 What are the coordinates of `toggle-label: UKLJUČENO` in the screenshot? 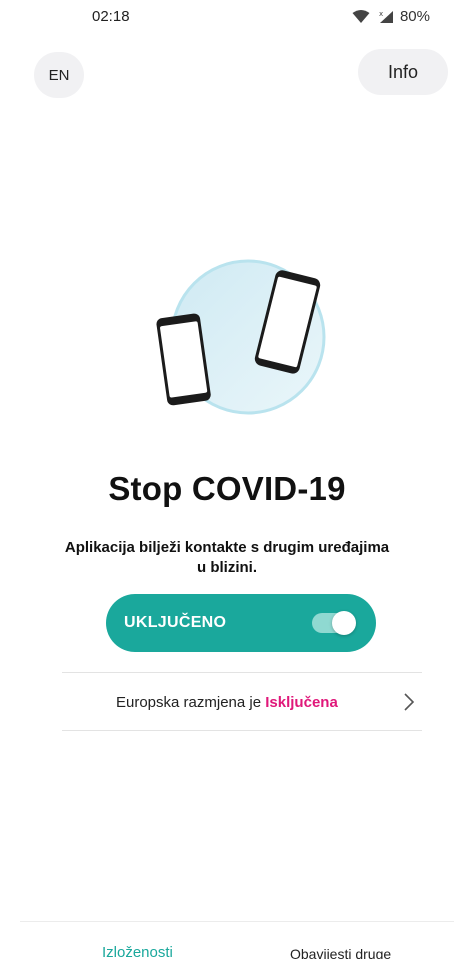 It's located at (175, 622).